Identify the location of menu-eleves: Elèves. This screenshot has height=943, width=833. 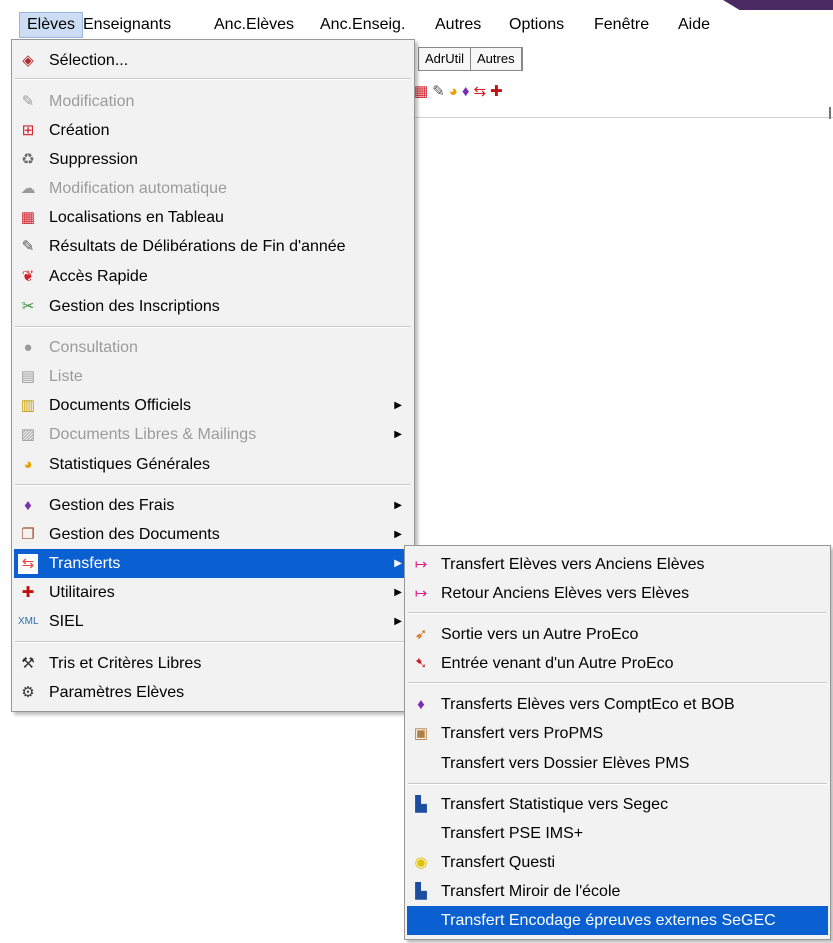
(51, 25).